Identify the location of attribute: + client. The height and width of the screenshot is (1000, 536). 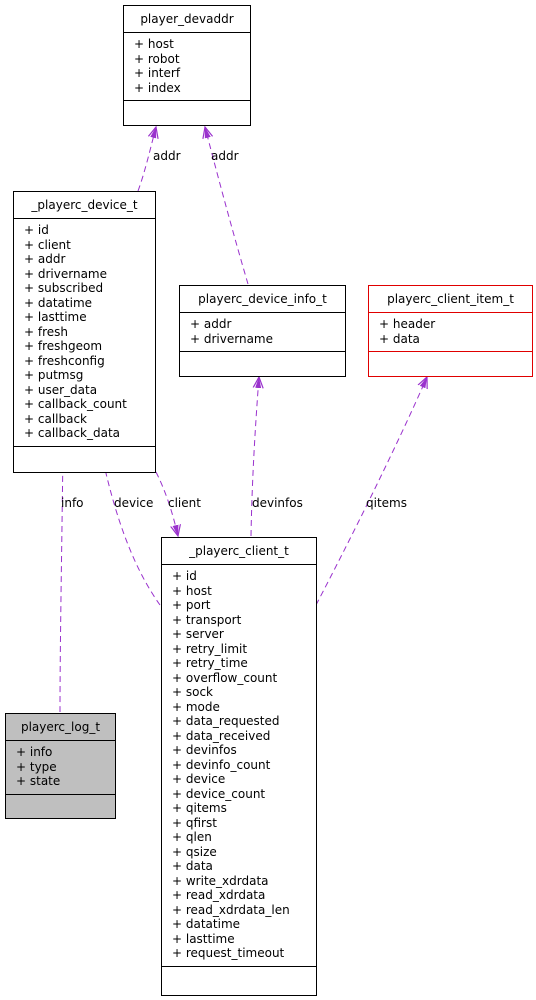
(47, 244).